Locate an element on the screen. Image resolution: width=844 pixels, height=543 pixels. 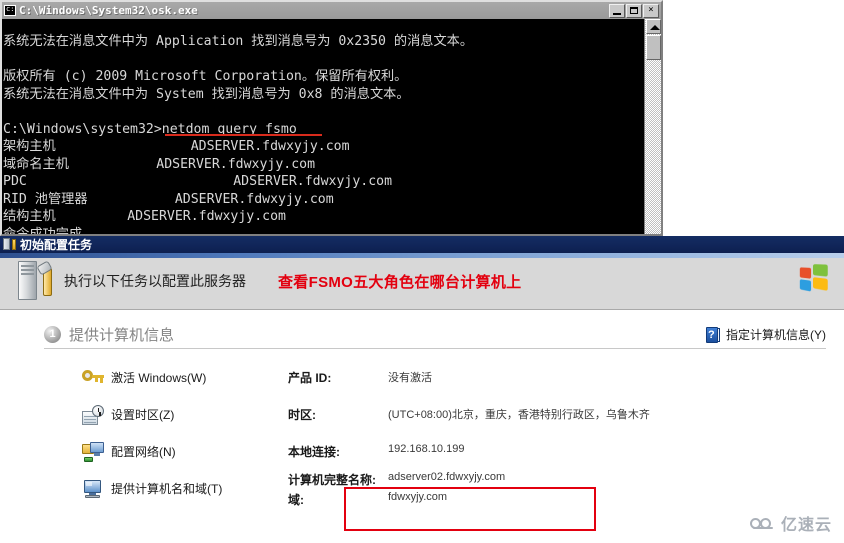
cmd-icon is located at coordinates (10, 10).